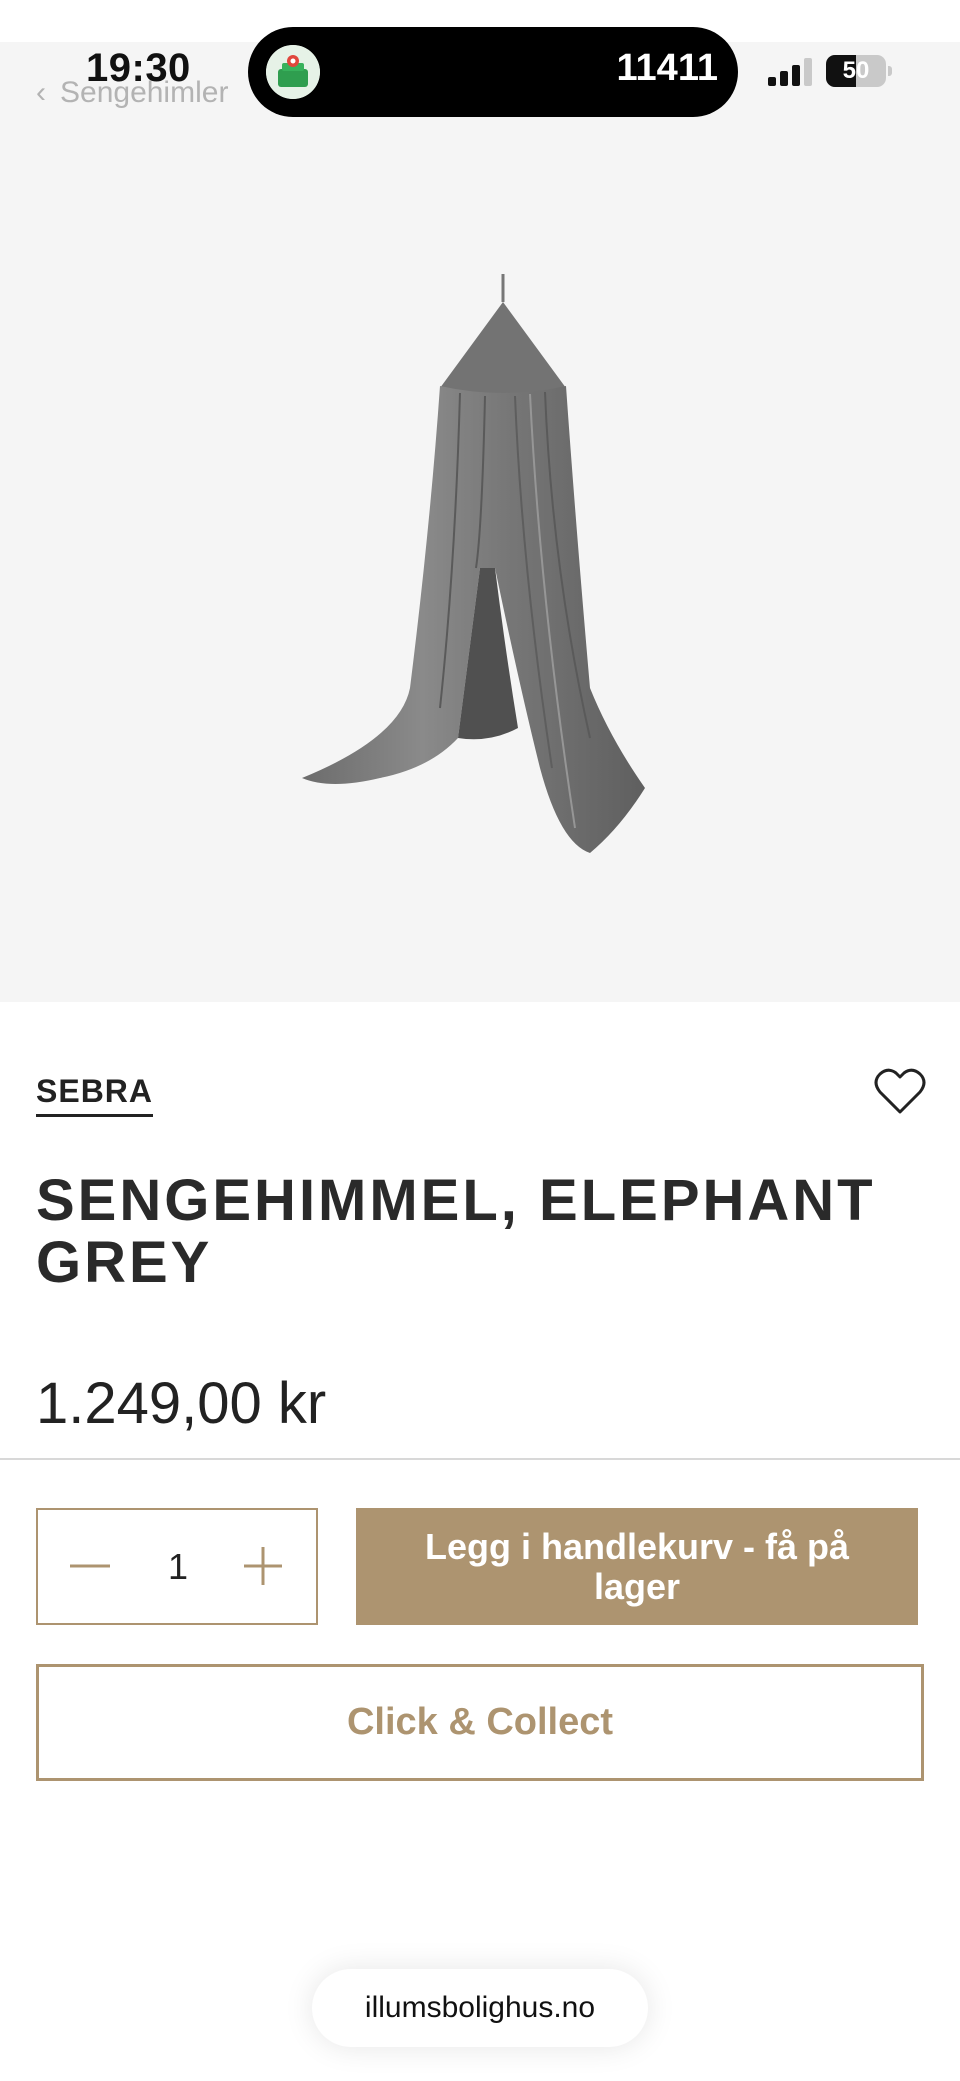 The image size is (960, 2081). I want to click on quantity-stepper: 1, so click(177, 1566).